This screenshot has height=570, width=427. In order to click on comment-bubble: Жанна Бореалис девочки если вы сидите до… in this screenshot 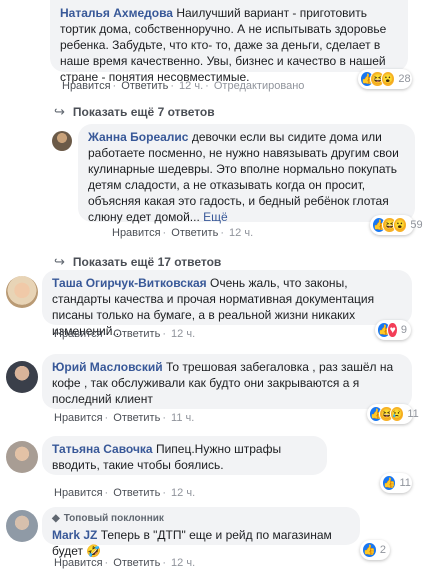, I will do `click(246, 174)`.